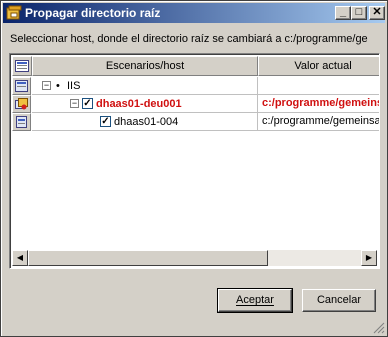 The width and height of the screenshot is (388, 337). I want to click on host-name: IIS, so click(74, 86).